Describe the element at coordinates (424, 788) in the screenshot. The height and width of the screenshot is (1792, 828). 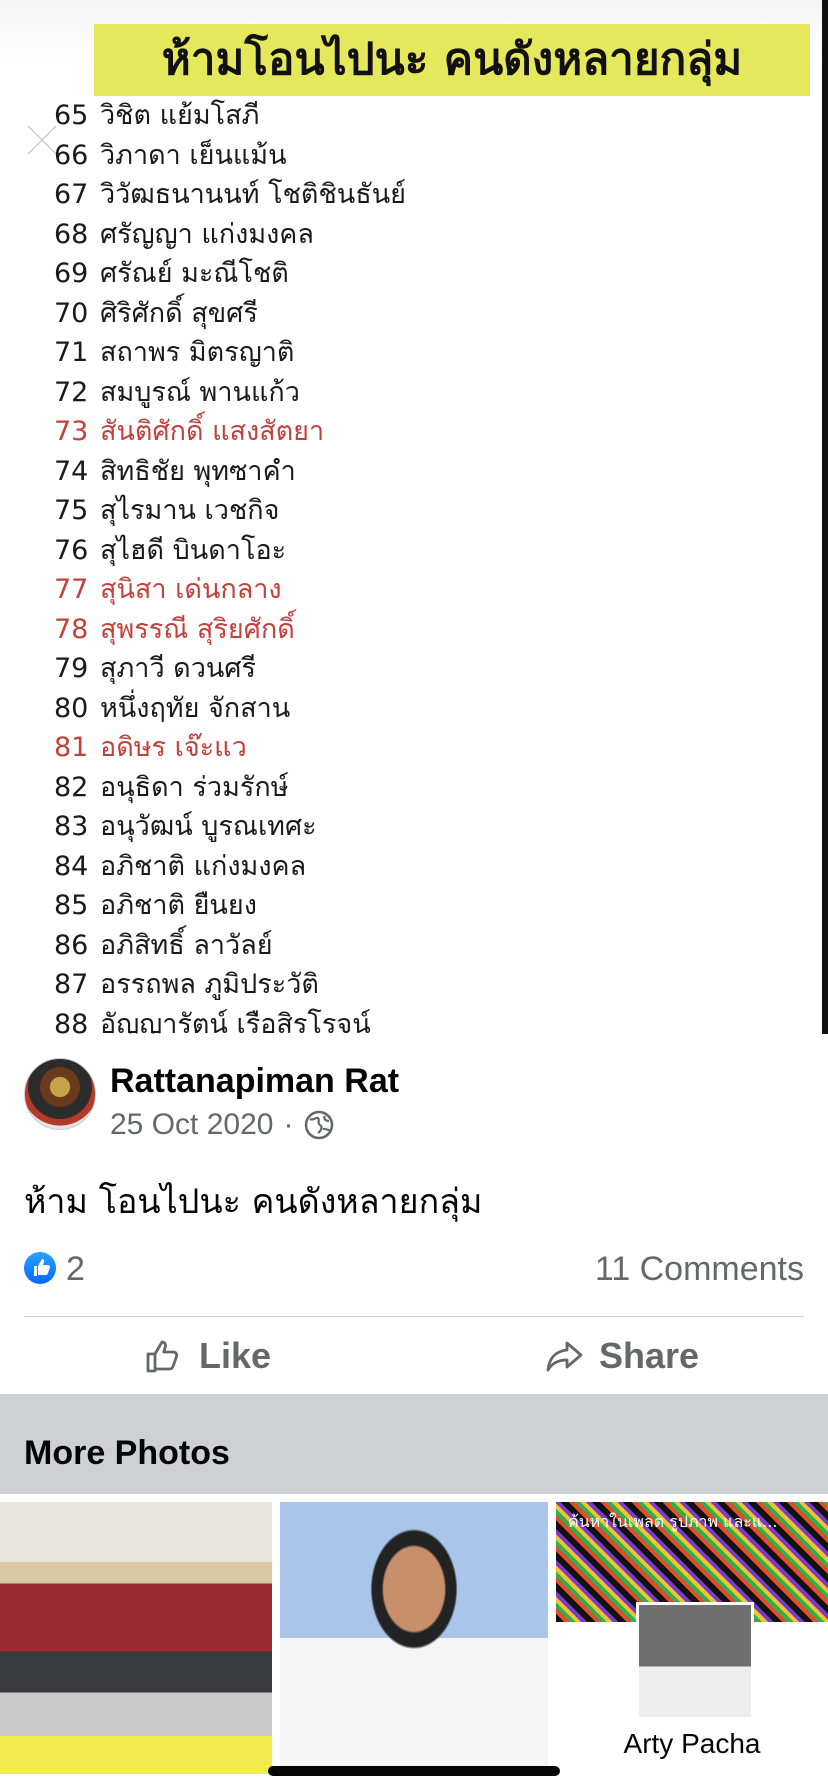
I see `name-list-item: 82 อนุธิดา ร่วมรักษ์` at that location.